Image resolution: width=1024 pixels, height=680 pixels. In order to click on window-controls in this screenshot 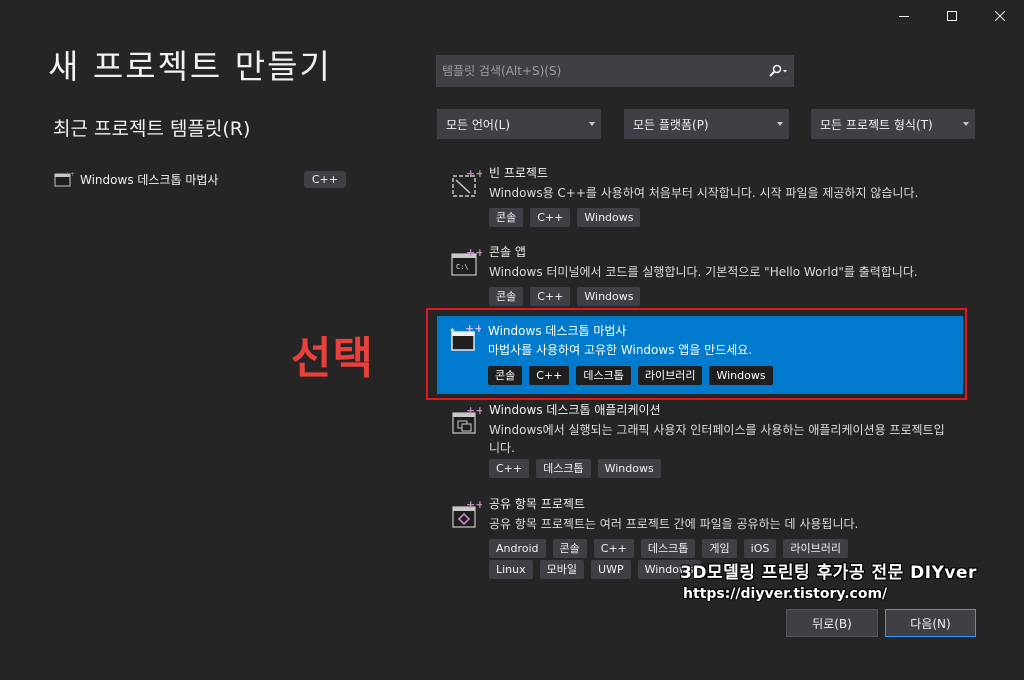, I will do `click(952, 16)`.